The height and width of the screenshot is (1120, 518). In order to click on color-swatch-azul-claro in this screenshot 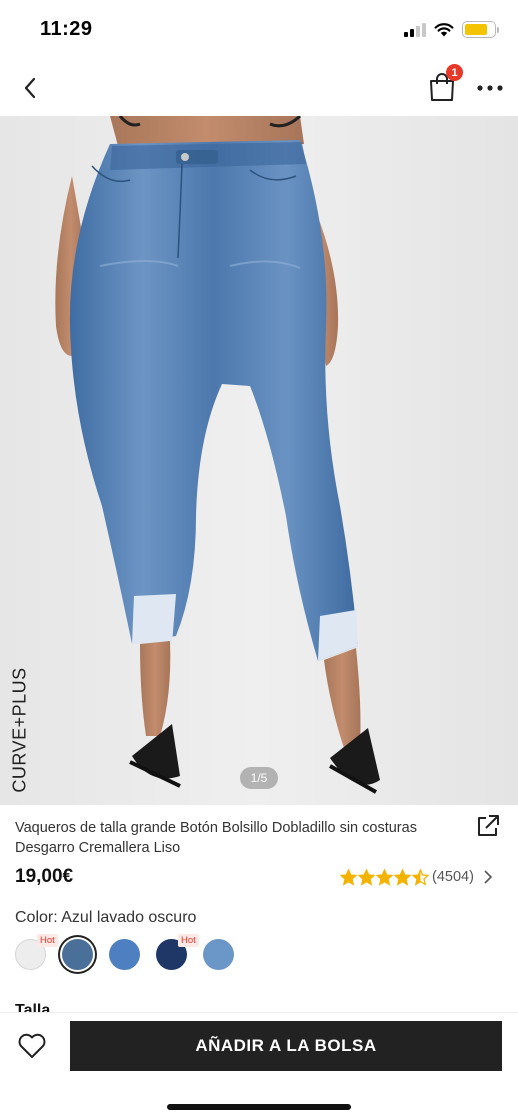, I will do `click(218, 954)`.